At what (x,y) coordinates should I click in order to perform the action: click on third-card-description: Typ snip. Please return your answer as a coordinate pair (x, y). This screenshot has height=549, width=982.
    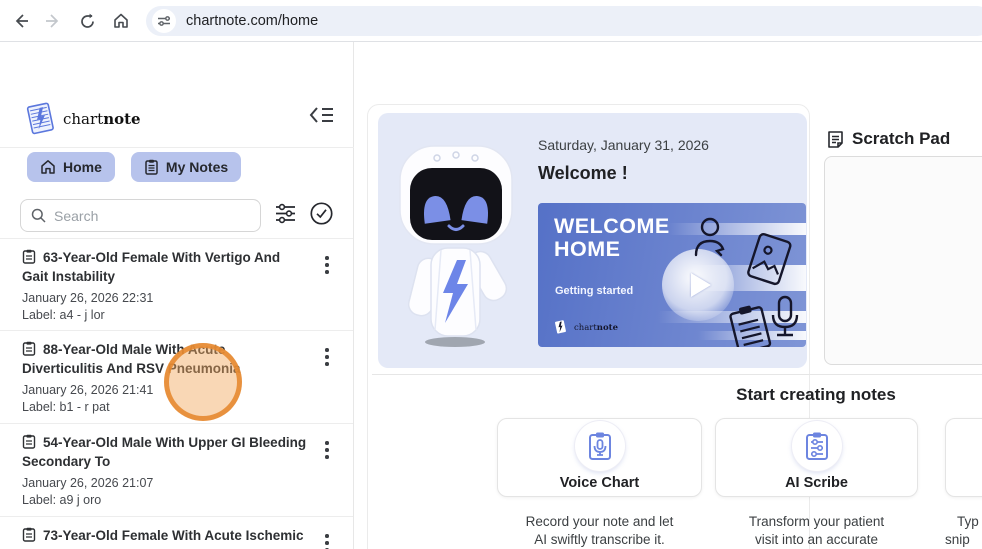
    Looking at the image, I should click on (962, 530).